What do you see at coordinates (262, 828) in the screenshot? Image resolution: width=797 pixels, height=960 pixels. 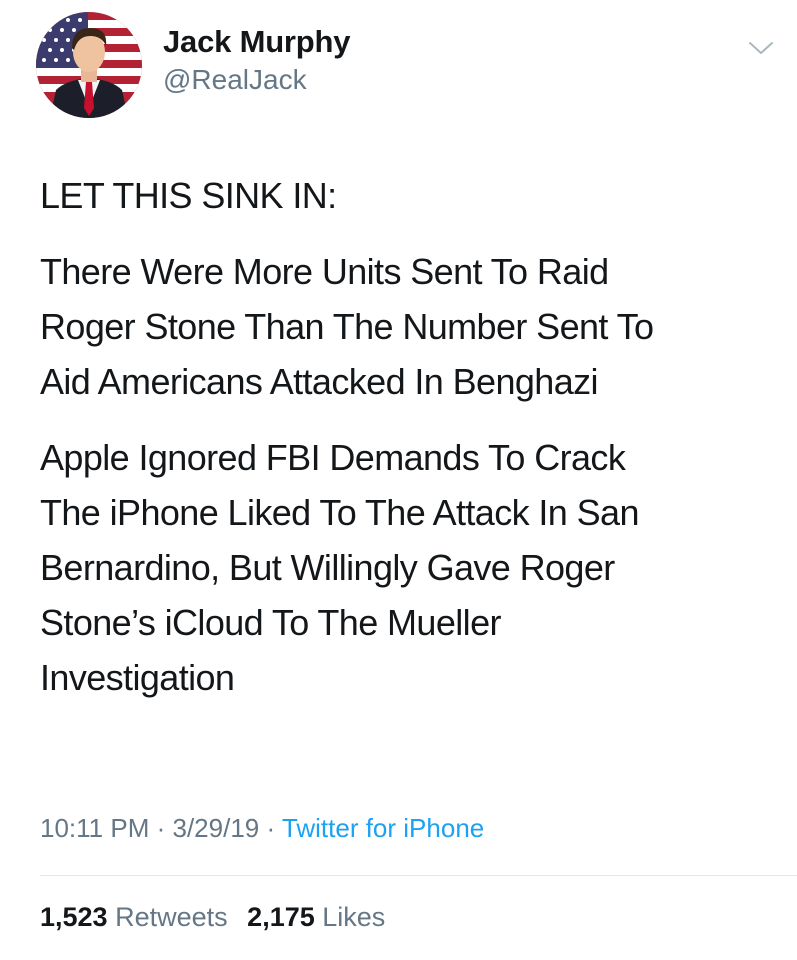 I see `tweet-meta: 10:11 PM · 3/29/19 · Twitter for iPhone` at bounding box center [262, 828].